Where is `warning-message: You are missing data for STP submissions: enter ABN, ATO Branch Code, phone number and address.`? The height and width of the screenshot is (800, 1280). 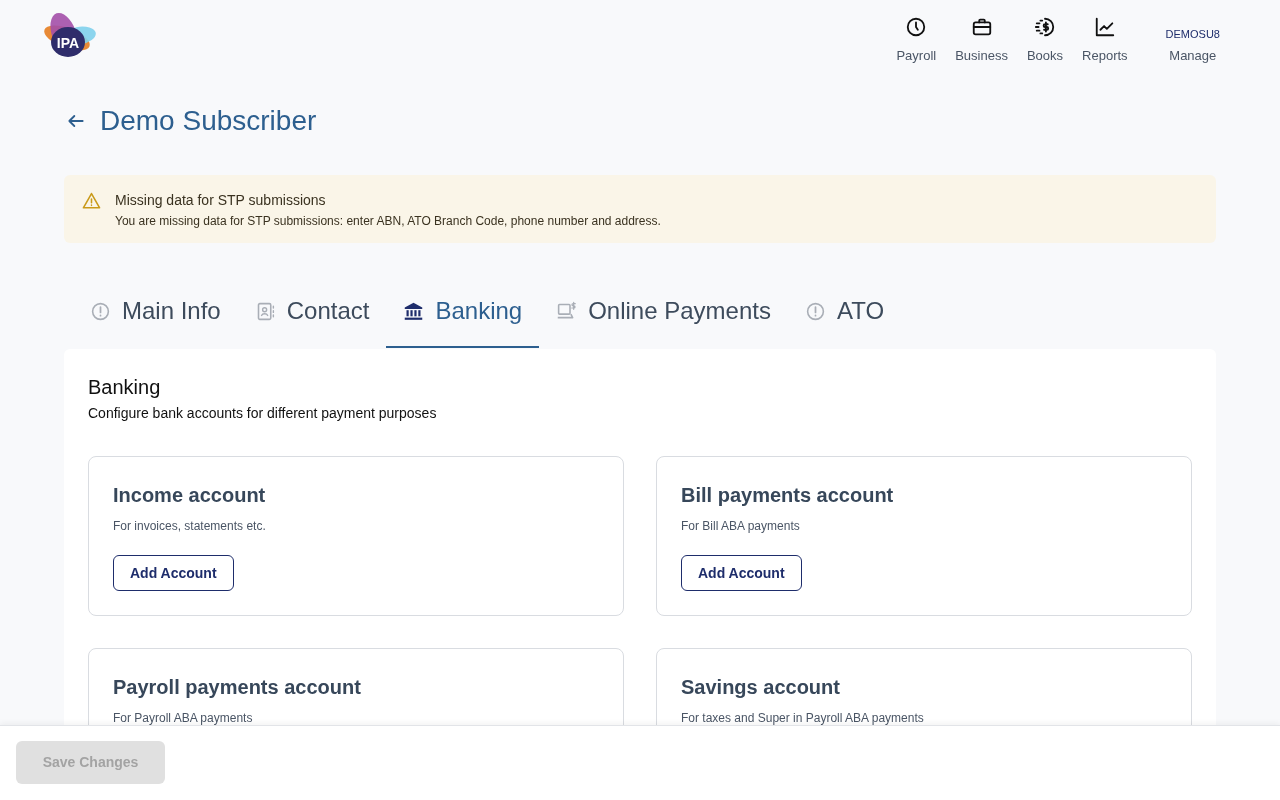 warning-message: You are missing data for STP submissions: enter ABN, ATO Branch Code, phone number and address. is located at coordinates (388, 221).